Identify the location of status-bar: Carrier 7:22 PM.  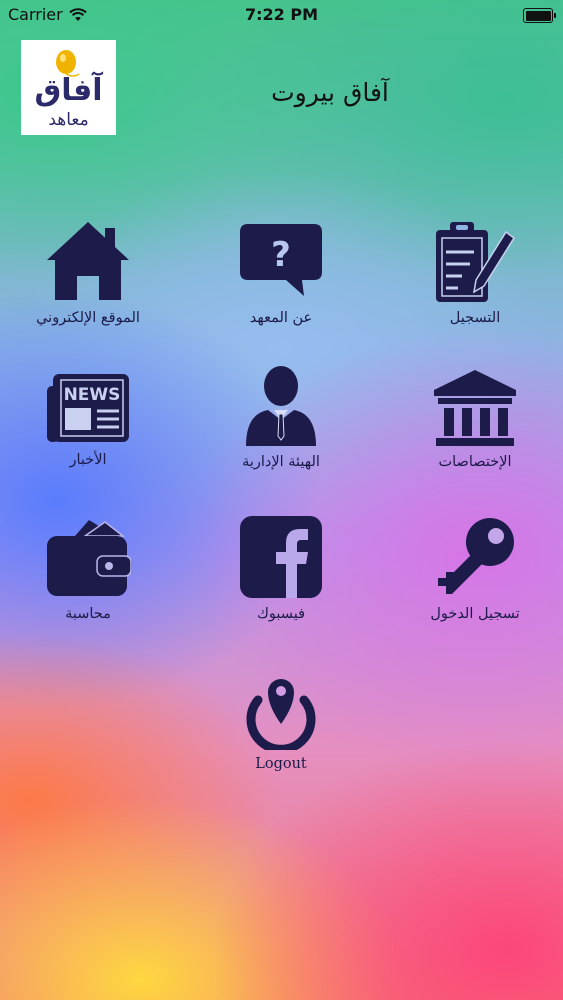
(281, 15).